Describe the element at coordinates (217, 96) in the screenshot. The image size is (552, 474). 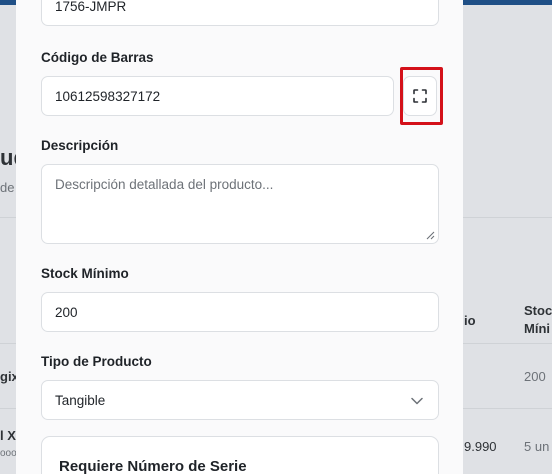
I see `barcode-input: 10612598327172` at that location.